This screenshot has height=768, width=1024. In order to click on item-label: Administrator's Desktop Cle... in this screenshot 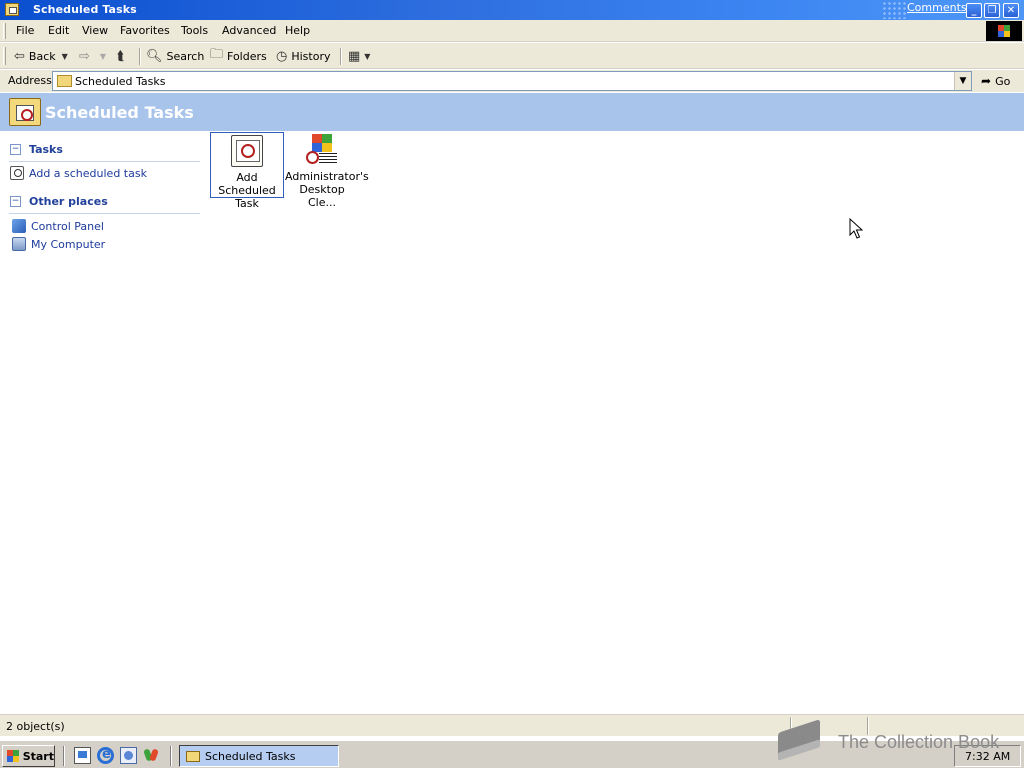, I will do `click(327, 189)`.